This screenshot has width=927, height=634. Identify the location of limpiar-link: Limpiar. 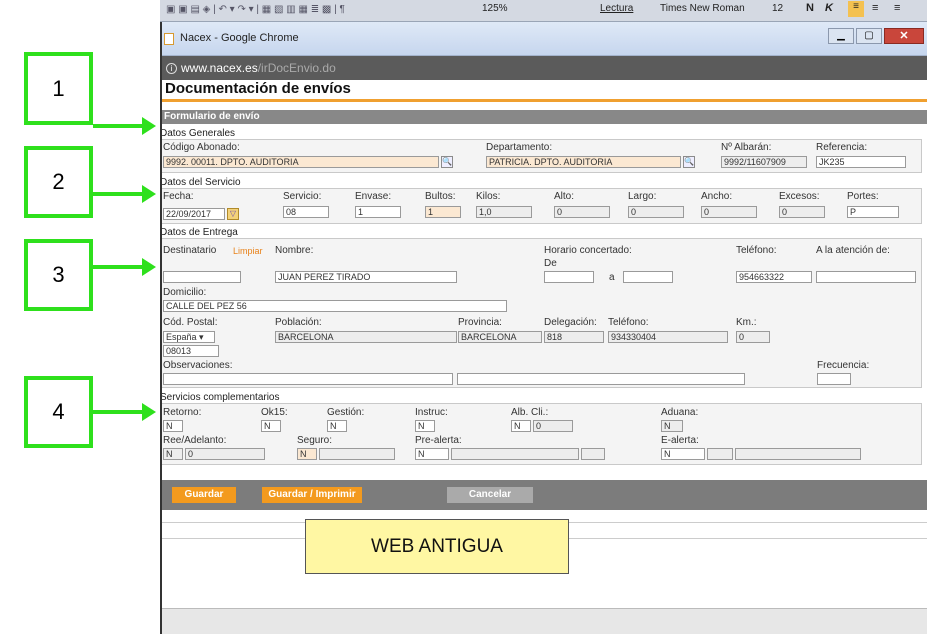
(248, 251).